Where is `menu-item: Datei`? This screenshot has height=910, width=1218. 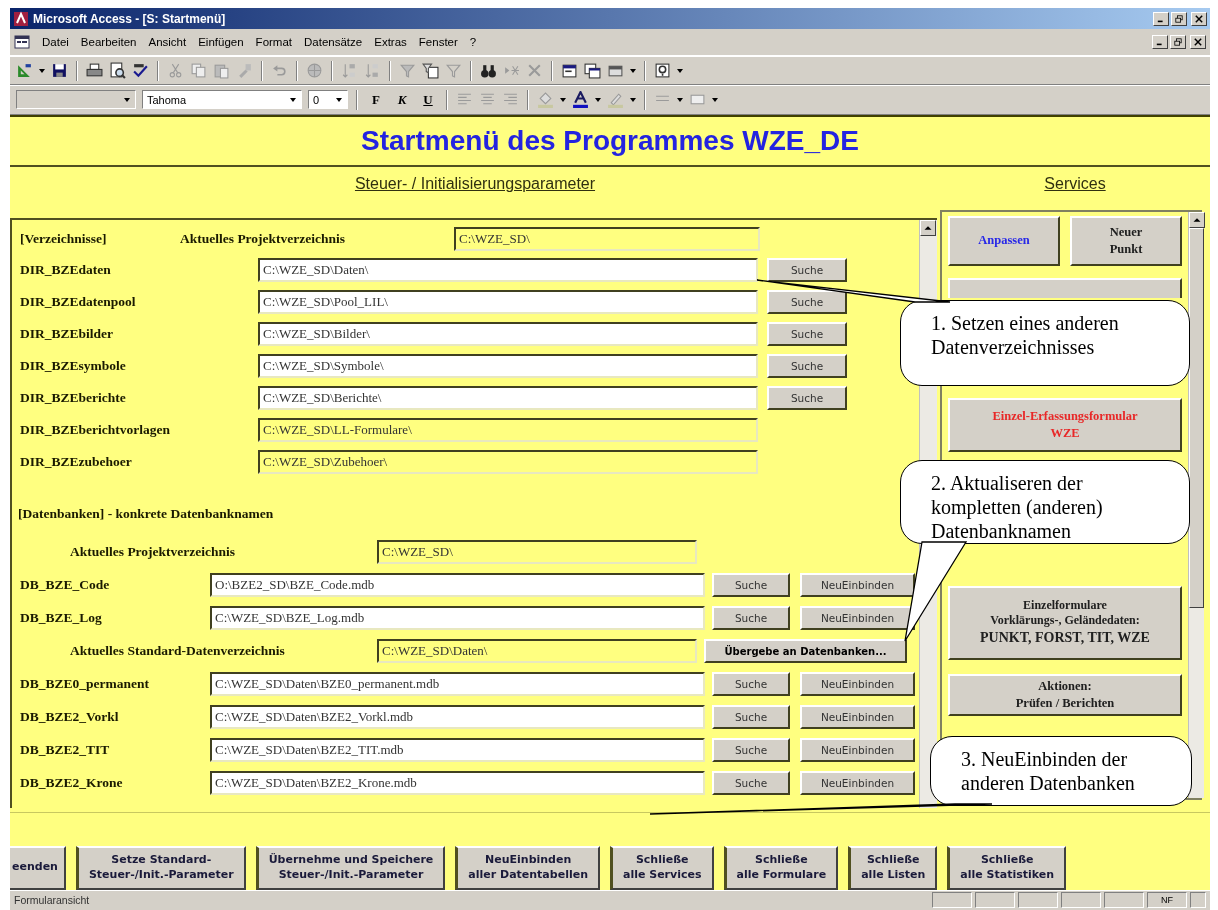
menu-item: Datei is located at coordinates (55, 42).